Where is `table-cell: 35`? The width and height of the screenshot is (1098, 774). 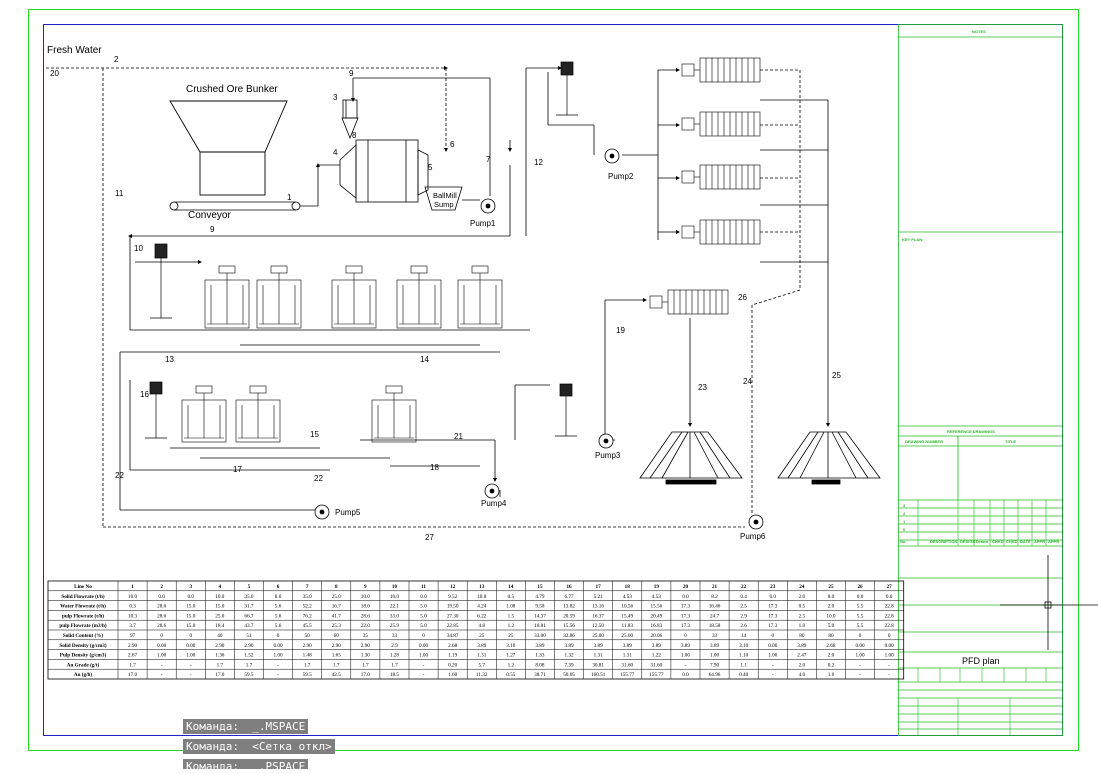
table-cell: 35 is located at coordinates (366, 636).